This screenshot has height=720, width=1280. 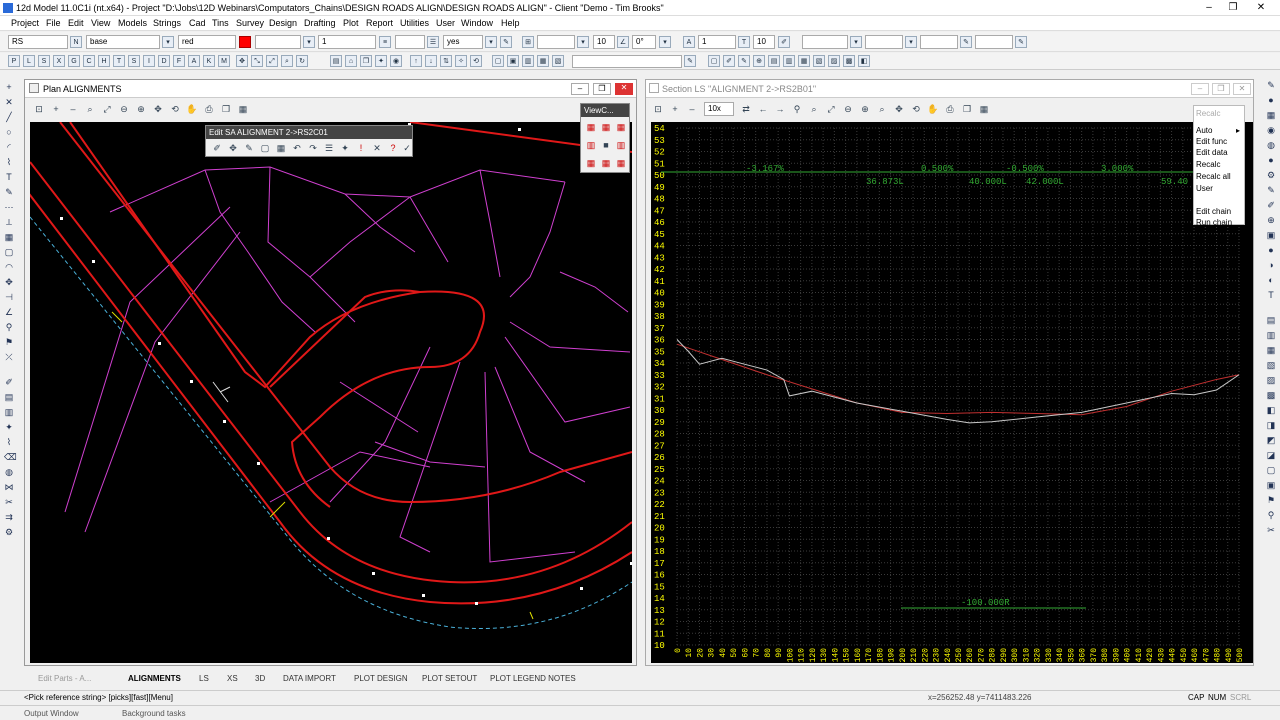 What do you see at coordinates (361, 148) in the screenshot?
I see `edit-sa-warning-icon: !` at bounding box center [361, 148].